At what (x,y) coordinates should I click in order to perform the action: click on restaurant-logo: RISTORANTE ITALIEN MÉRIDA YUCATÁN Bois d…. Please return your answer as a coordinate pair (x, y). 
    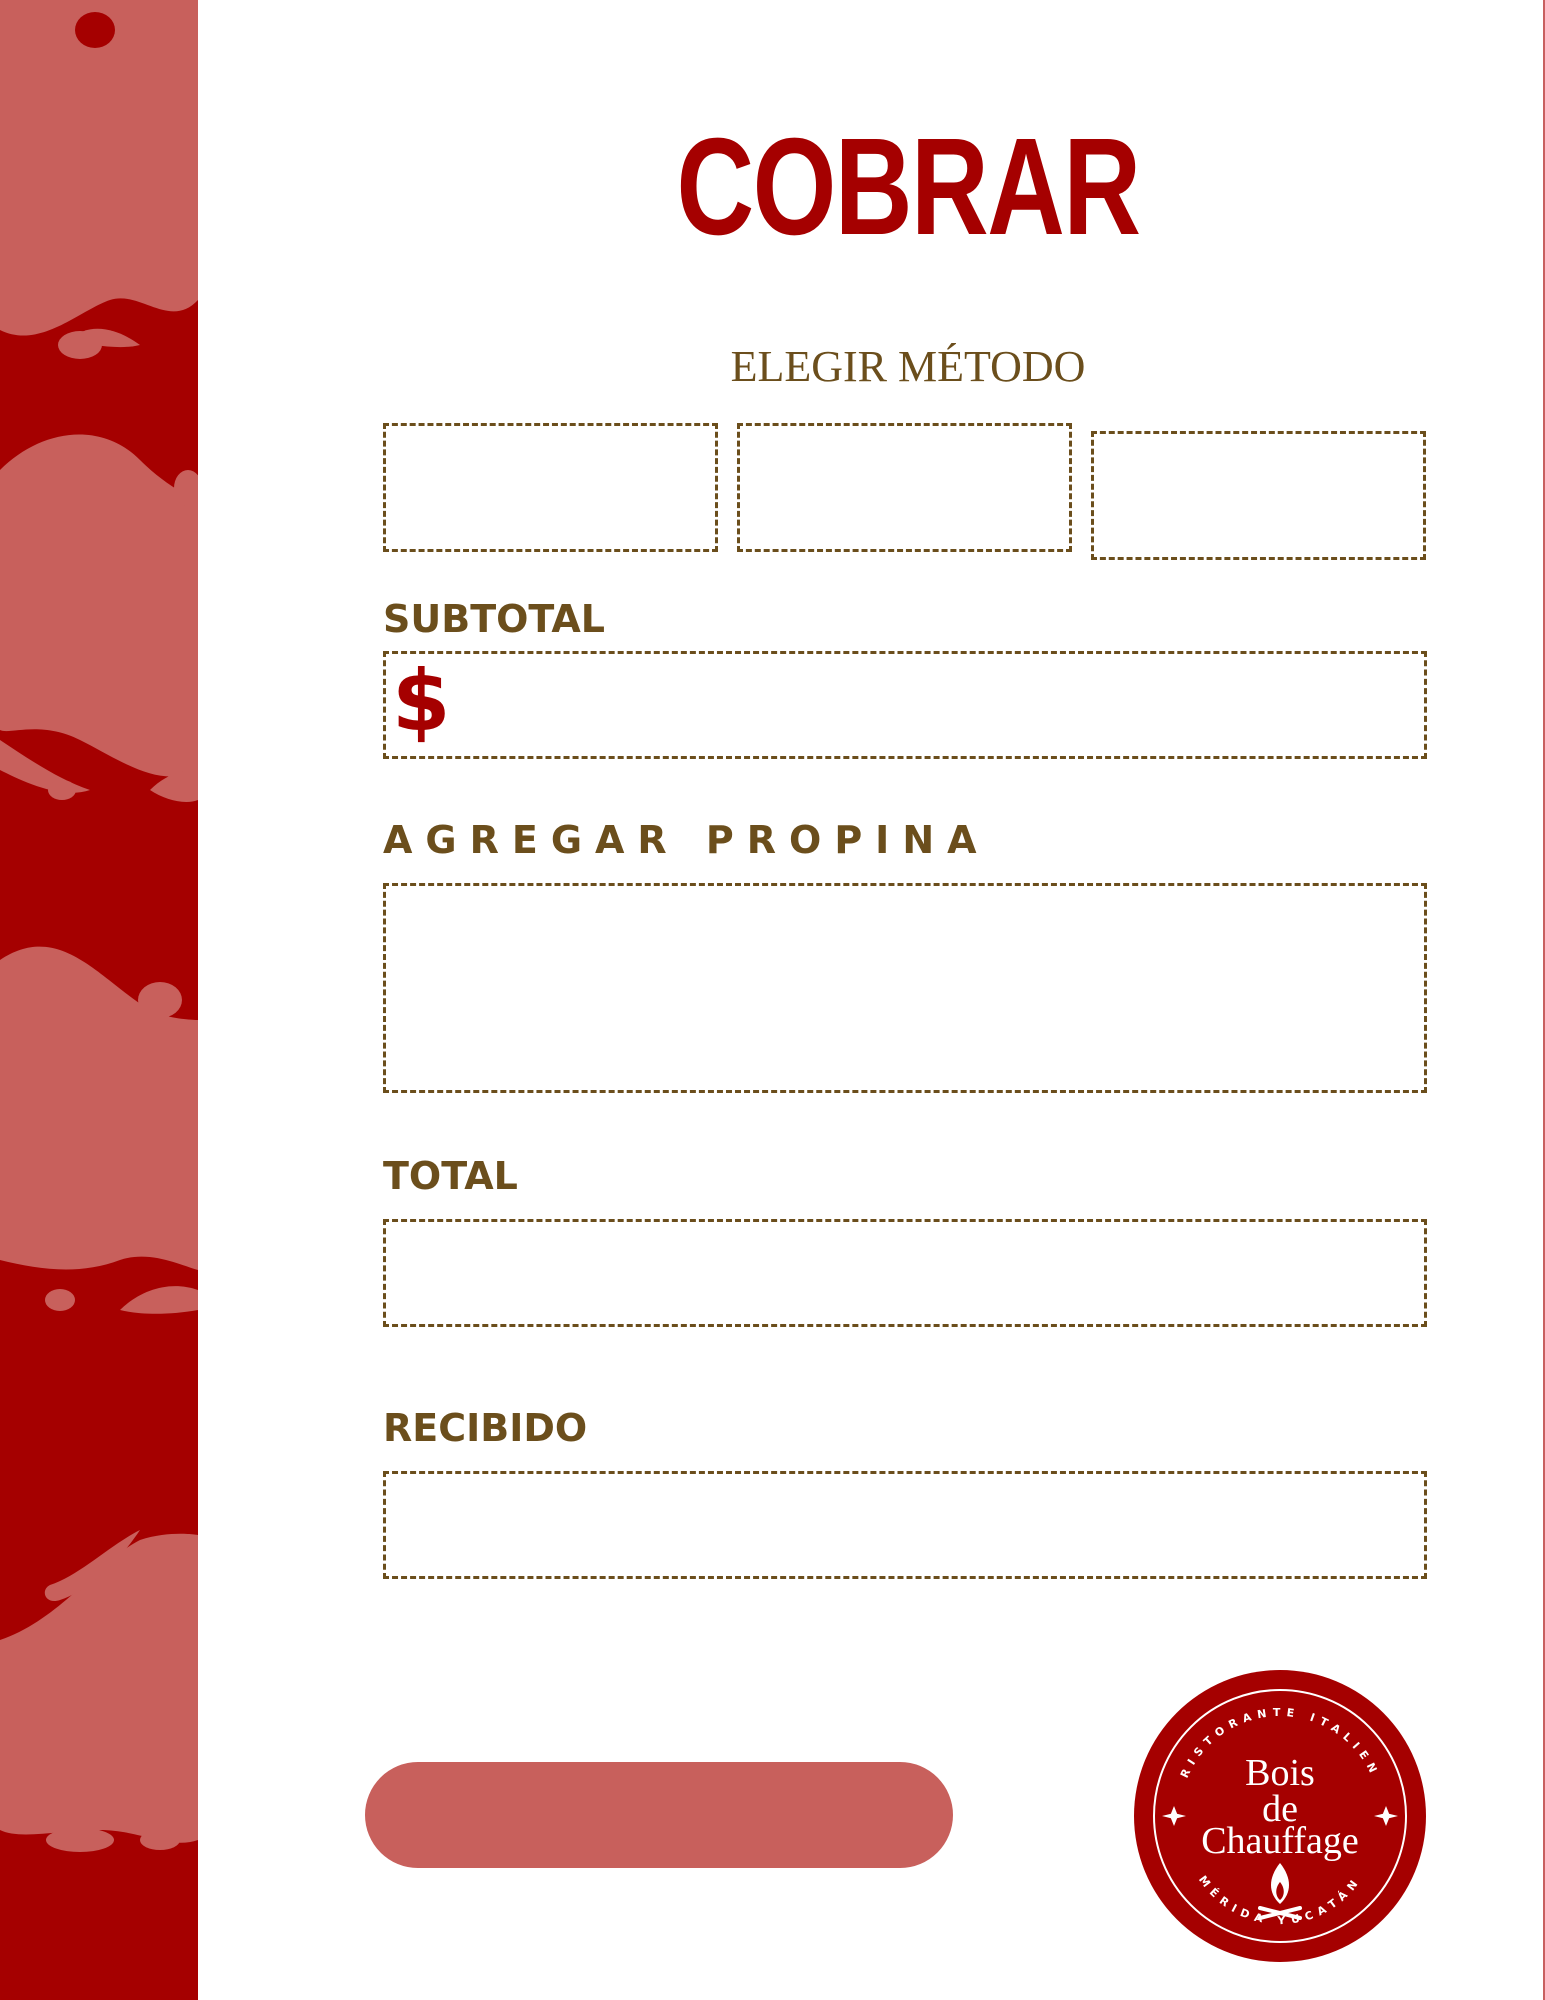
    Looking at the image, I should click on (1280, 1816).